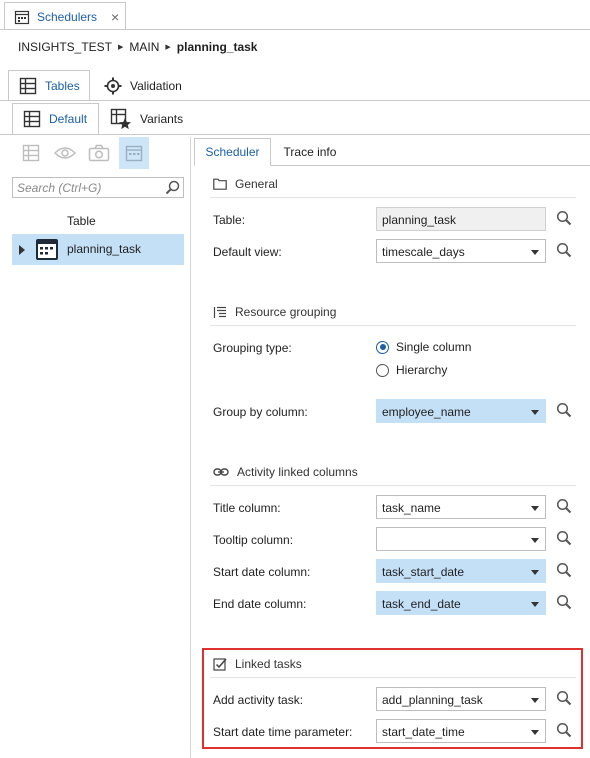  I want to click on group-by-column-label: Group by column:, so click(260, 412).